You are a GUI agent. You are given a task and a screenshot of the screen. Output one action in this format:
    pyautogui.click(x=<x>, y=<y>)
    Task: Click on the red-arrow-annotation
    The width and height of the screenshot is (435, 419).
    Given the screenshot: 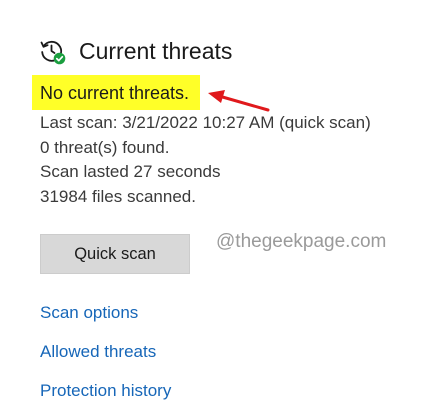 What is the action you would take?
    pyautogui.click(x=238, y=100)
    